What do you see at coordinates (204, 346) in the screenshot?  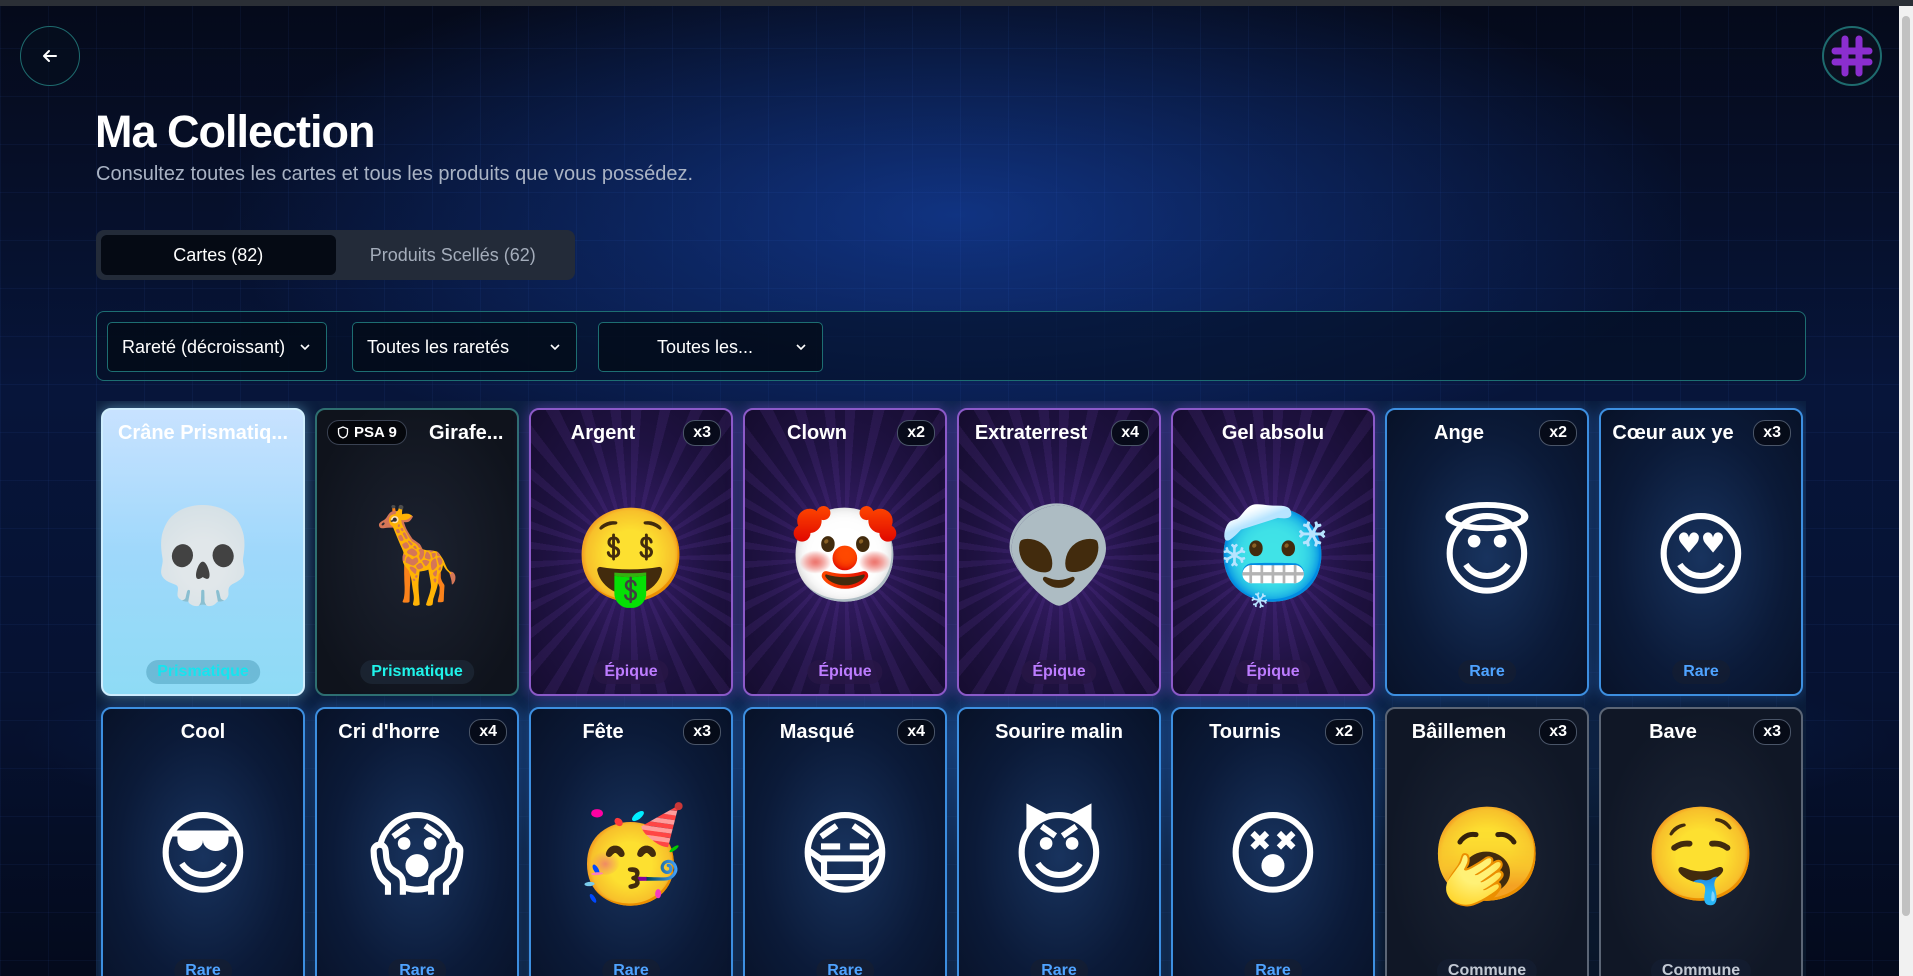 I see `sort-select-value: Rareté (décroissant)` at bounding box center [204, 346].